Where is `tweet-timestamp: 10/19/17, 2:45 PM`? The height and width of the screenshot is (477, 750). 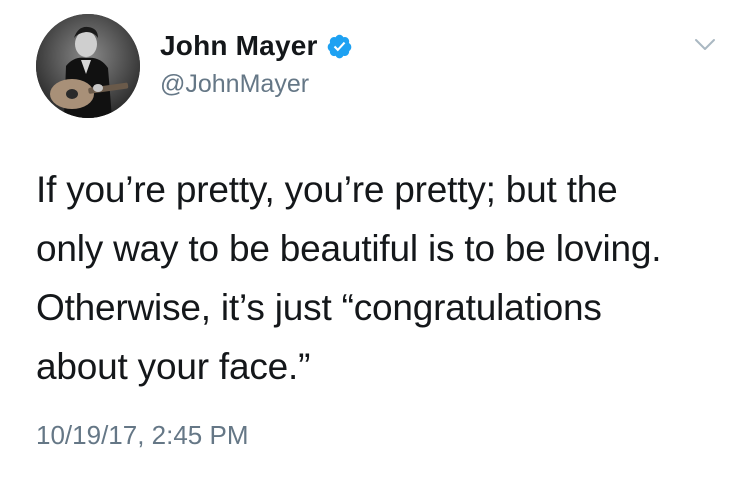
tweet-timestamp: 10/19/17, 2:45 PM is located at coordinates (142, 435).